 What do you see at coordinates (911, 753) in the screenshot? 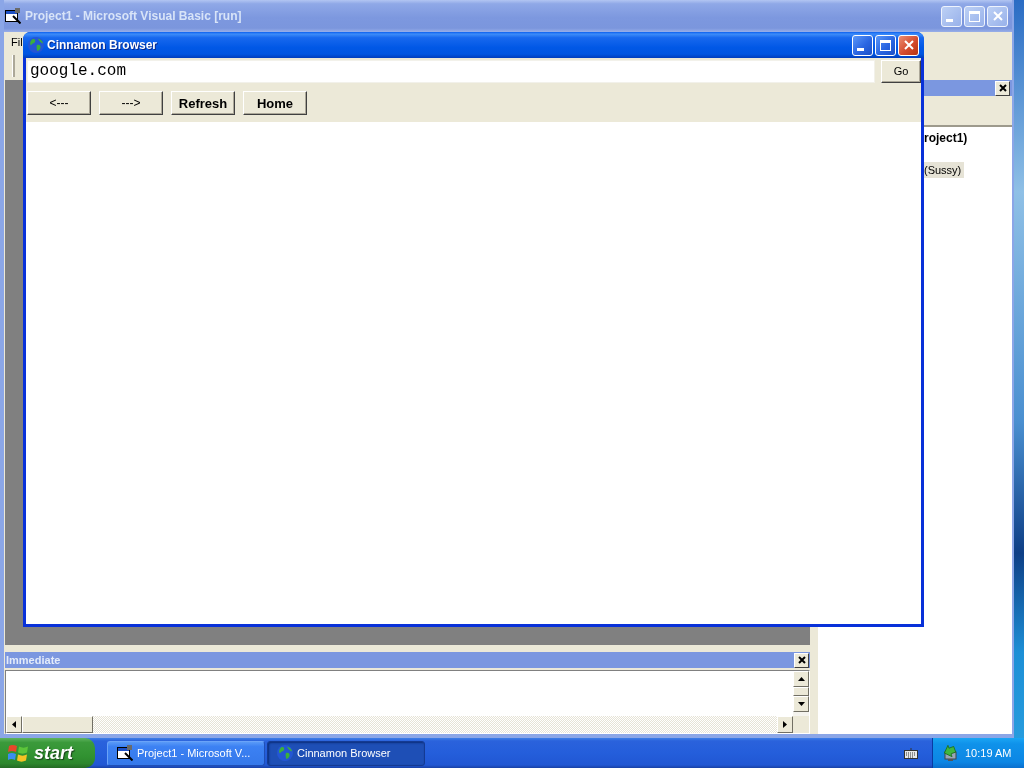
I see `keyboard-icon` at bounding box center [911, 753].